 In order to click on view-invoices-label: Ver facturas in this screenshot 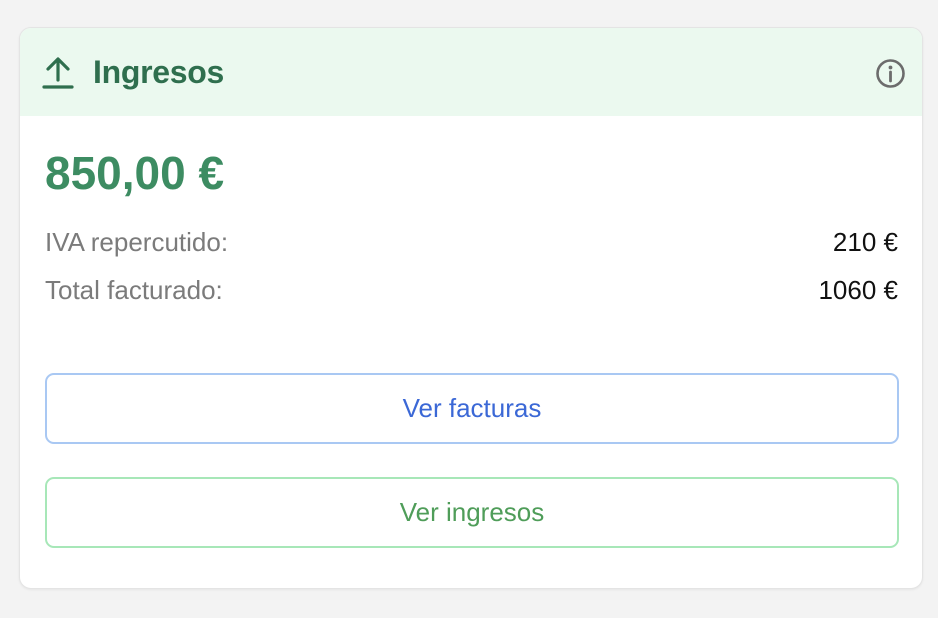, I will do `click(472, 408)`.